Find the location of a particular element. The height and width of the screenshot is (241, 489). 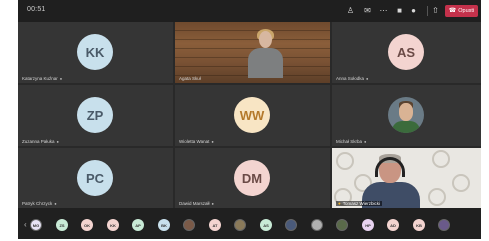

participant-name: ● Tomasz Wierzbicki is located at coordinates (359, 203).